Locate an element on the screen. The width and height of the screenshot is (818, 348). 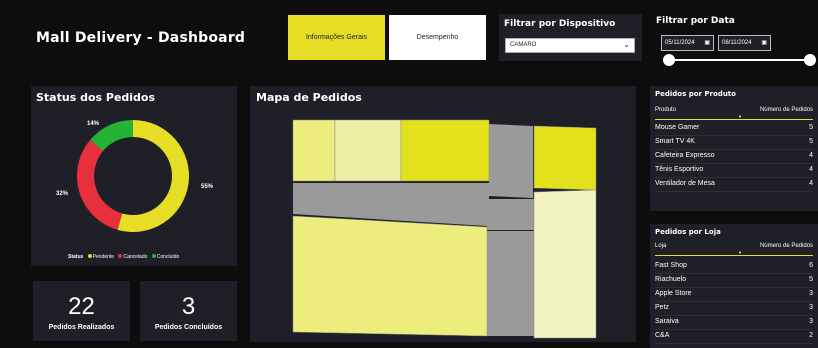
legend-dot-cancelado is located at coordinates (120, 256).